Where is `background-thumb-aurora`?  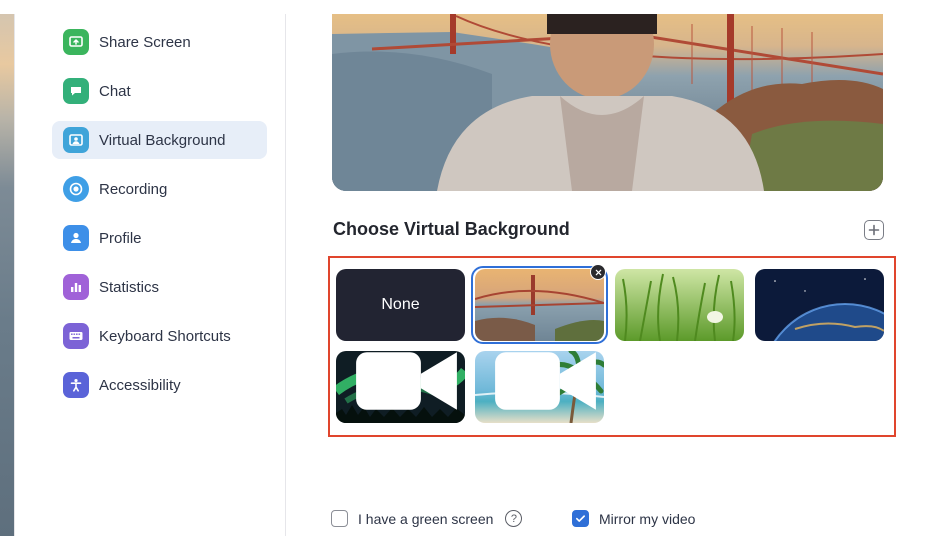
background-thumb-aurora is located at coordinates (400, 387).